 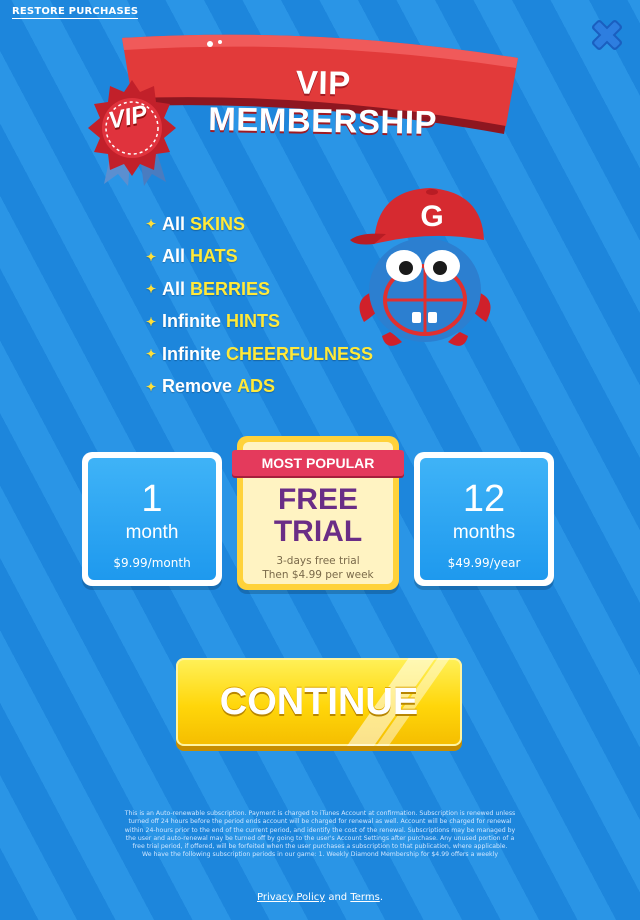 What do you see at coordinates (253, 321) in the screenshot?
I see `feature-highlight: HINTS` at bounding box center [253, 321].